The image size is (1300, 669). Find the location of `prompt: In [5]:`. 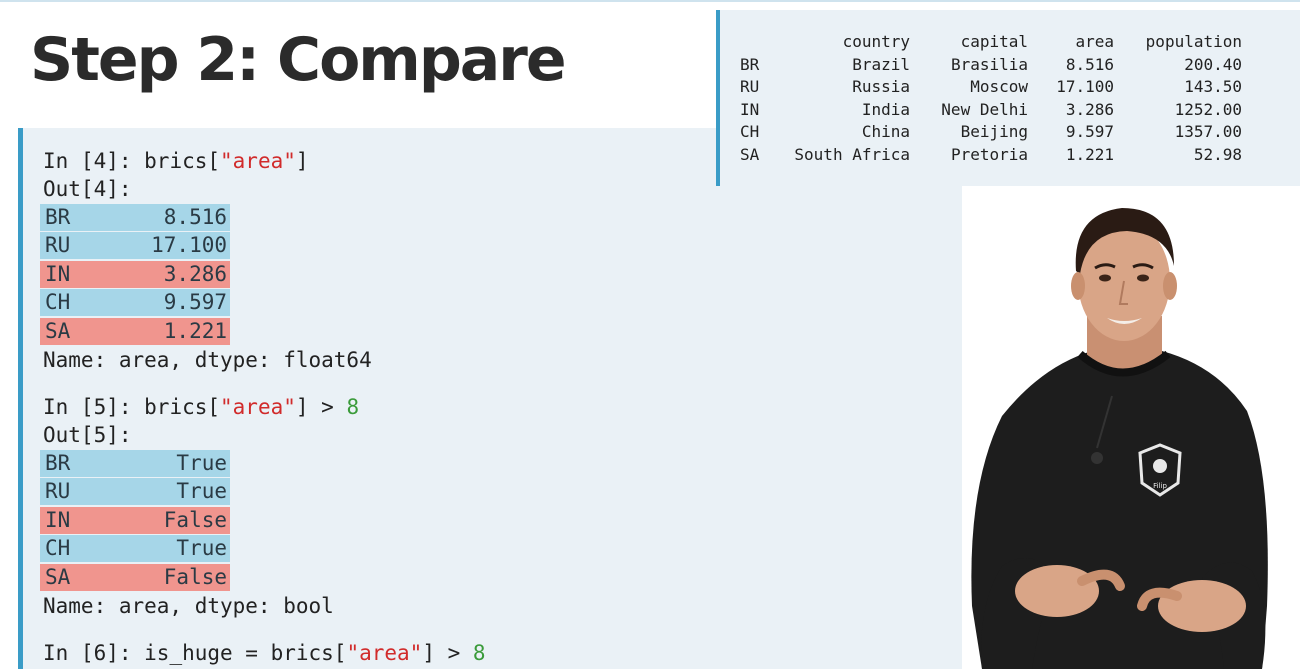

prompt: In [5]: is located at coordinates (94, 407).